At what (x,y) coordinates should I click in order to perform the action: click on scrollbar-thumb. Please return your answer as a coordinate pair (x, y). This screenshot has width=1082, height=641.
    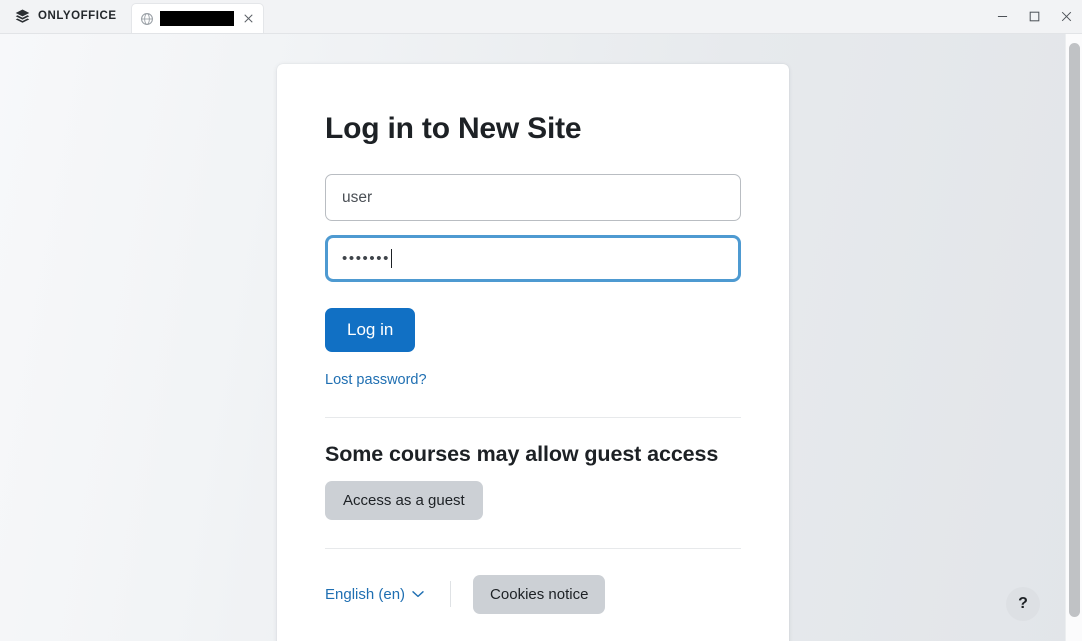
    Looking at the image, I should click on (1074, 330).